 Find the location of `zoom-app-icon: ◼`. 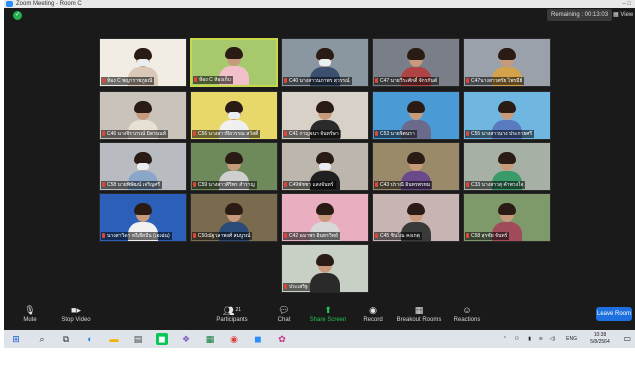

zoom-app-icon: ◼ is located at coordinates (258, 339).